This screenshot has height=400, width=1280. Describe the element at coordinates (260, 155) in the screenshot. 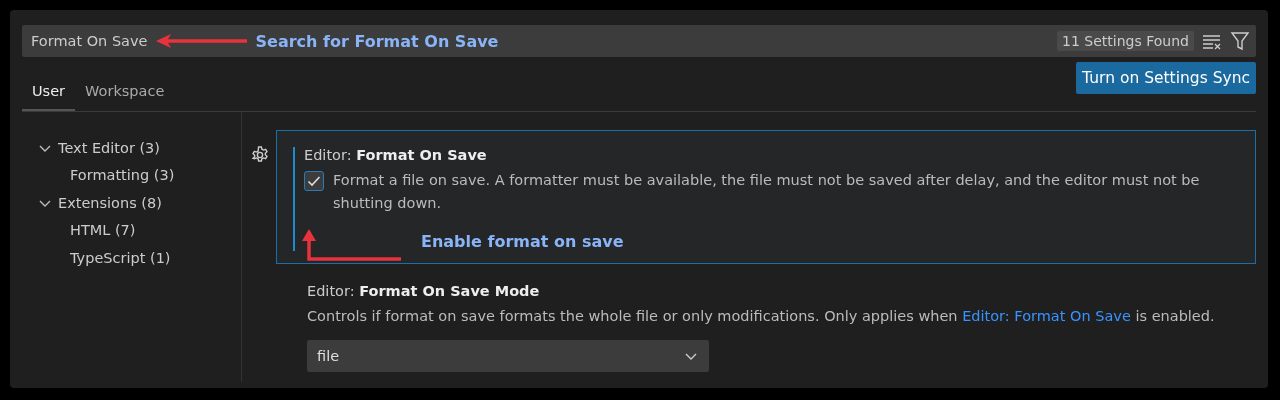

I see `gear-icon` at that location.